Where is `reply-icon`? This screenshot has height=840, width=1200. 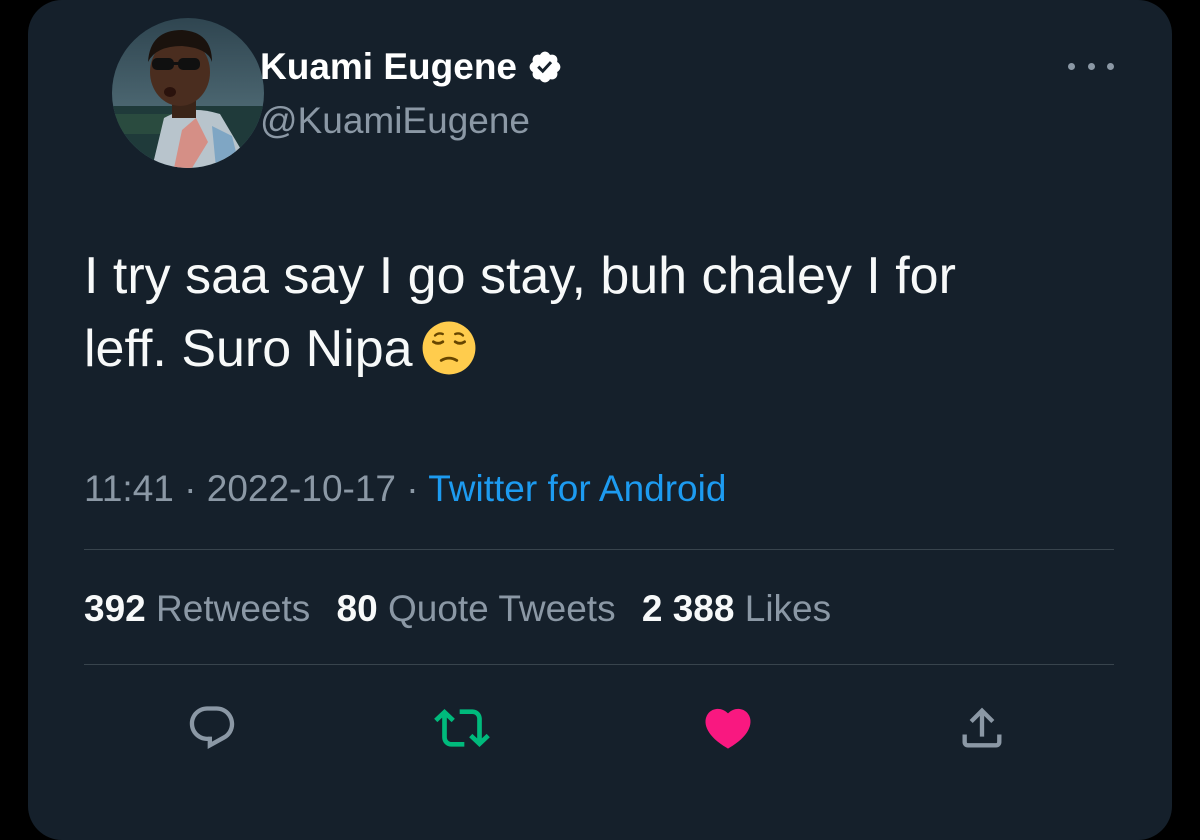 reply-icon is located at coordinates (212, 728).